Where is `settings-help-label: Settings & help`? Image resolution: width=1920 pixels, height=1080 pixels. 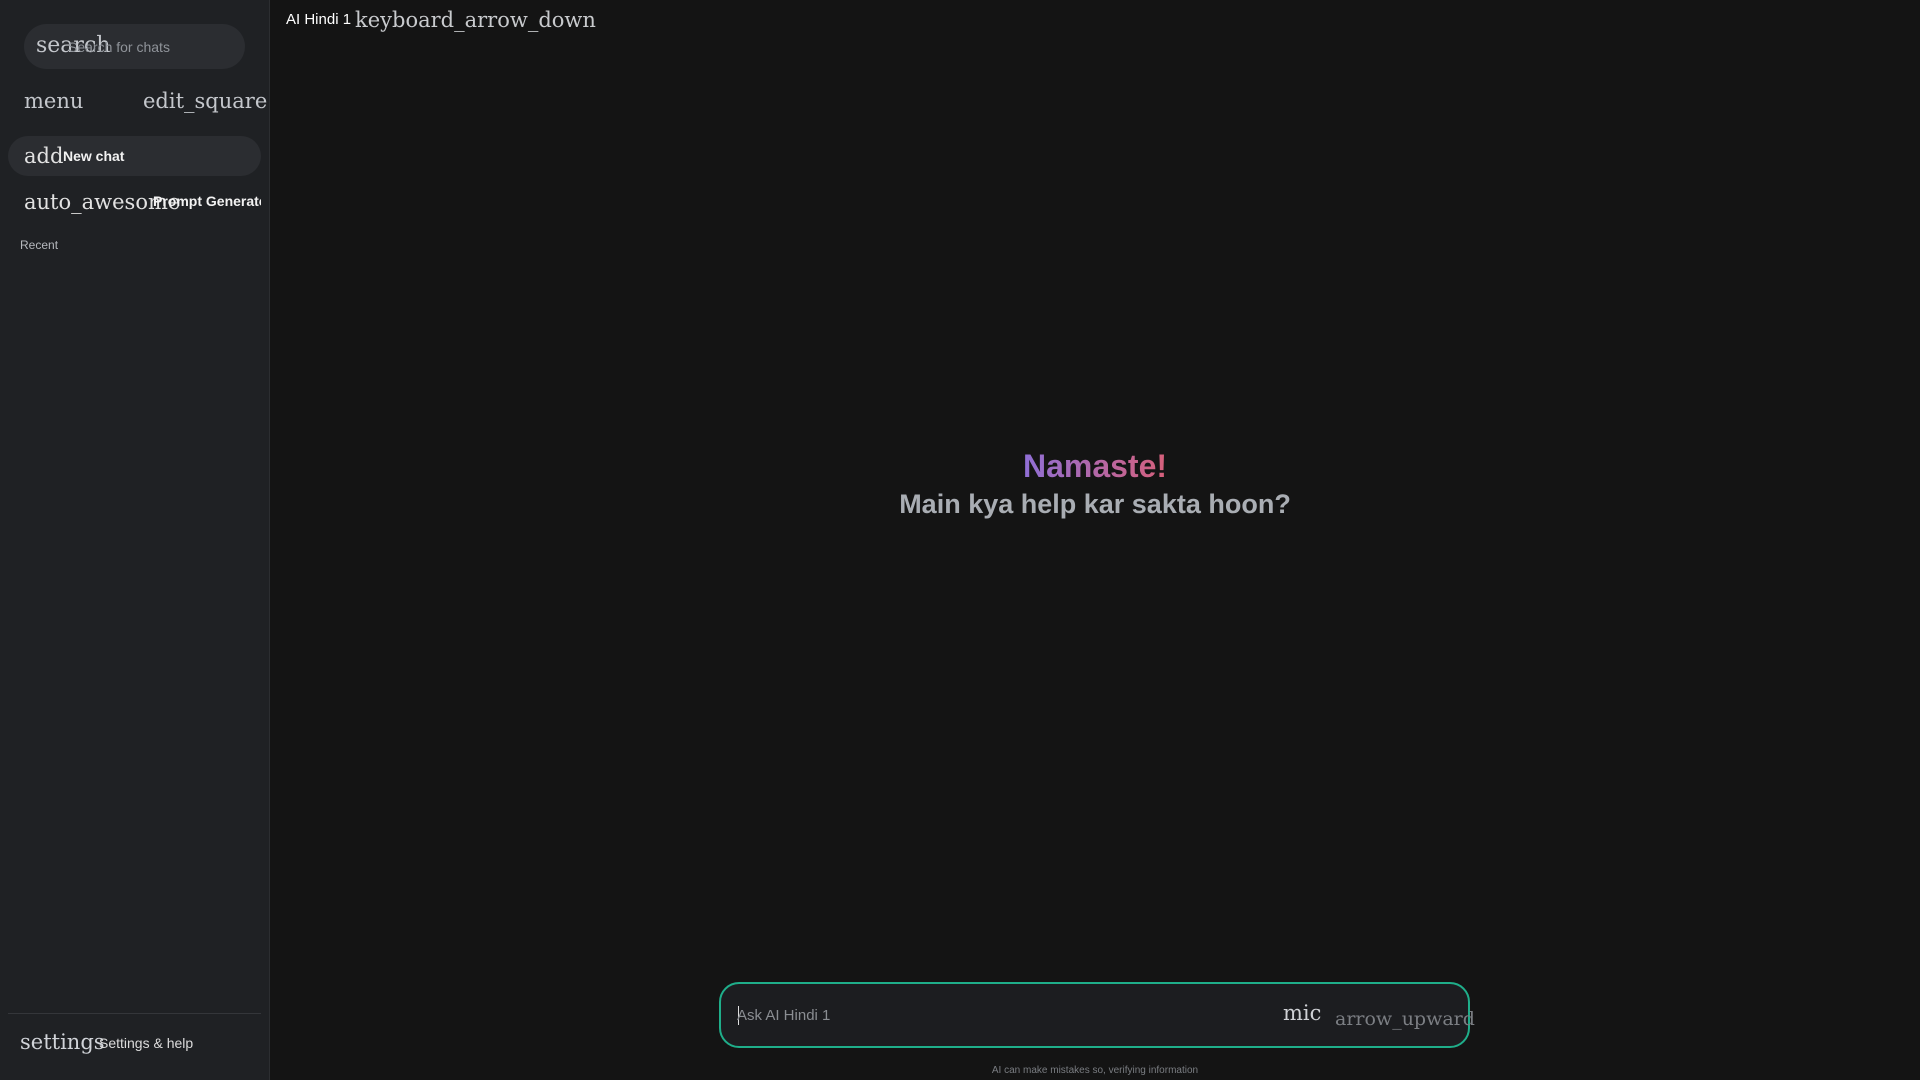
settings-help-label: Settings & help is located at coordinates (146, 1043).